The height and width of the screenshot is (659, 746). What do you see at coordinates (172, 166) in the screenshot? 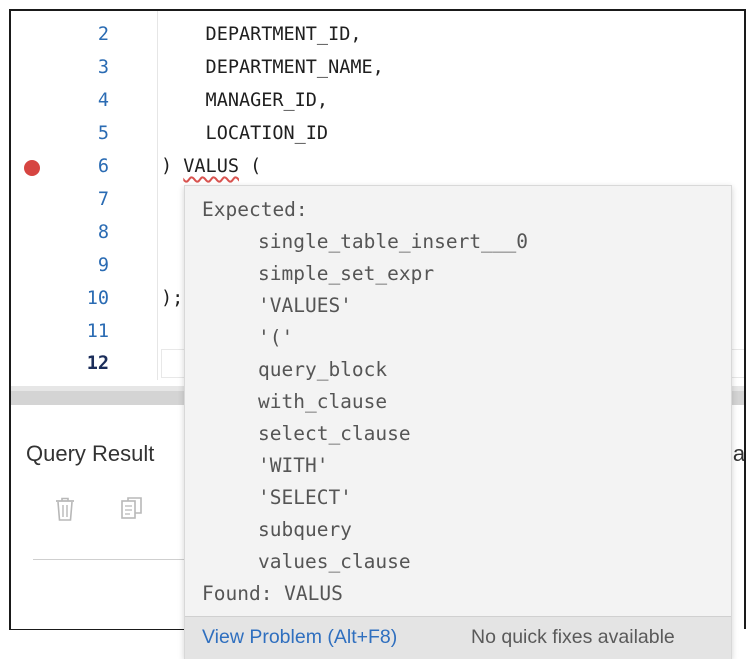
I see `code-prefix: )` at bounding box center [172, 166].